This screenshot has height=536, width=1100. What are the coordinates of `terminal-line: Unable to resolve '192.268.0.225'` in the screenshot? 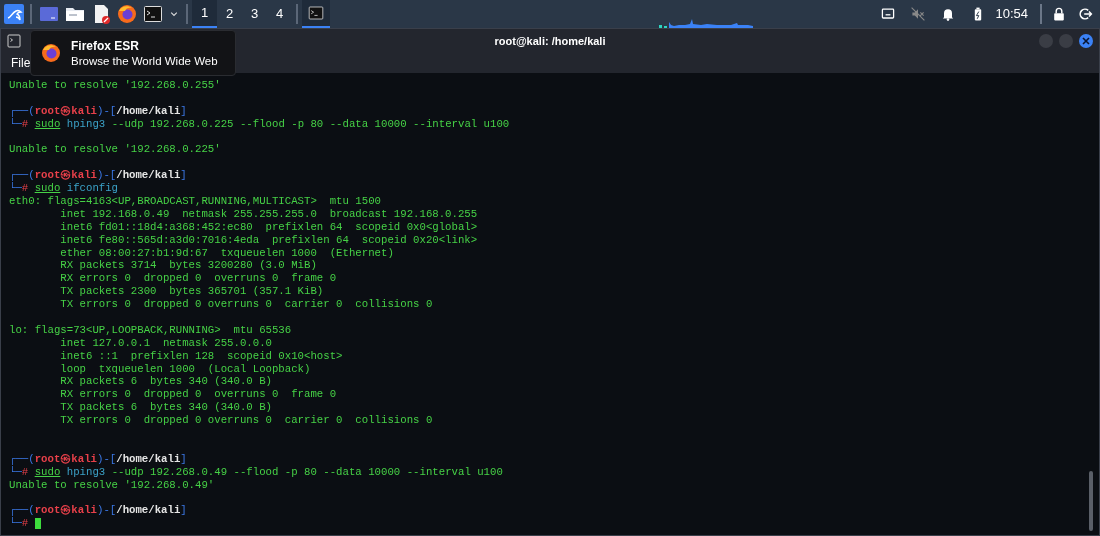 It's located at (115, 150).